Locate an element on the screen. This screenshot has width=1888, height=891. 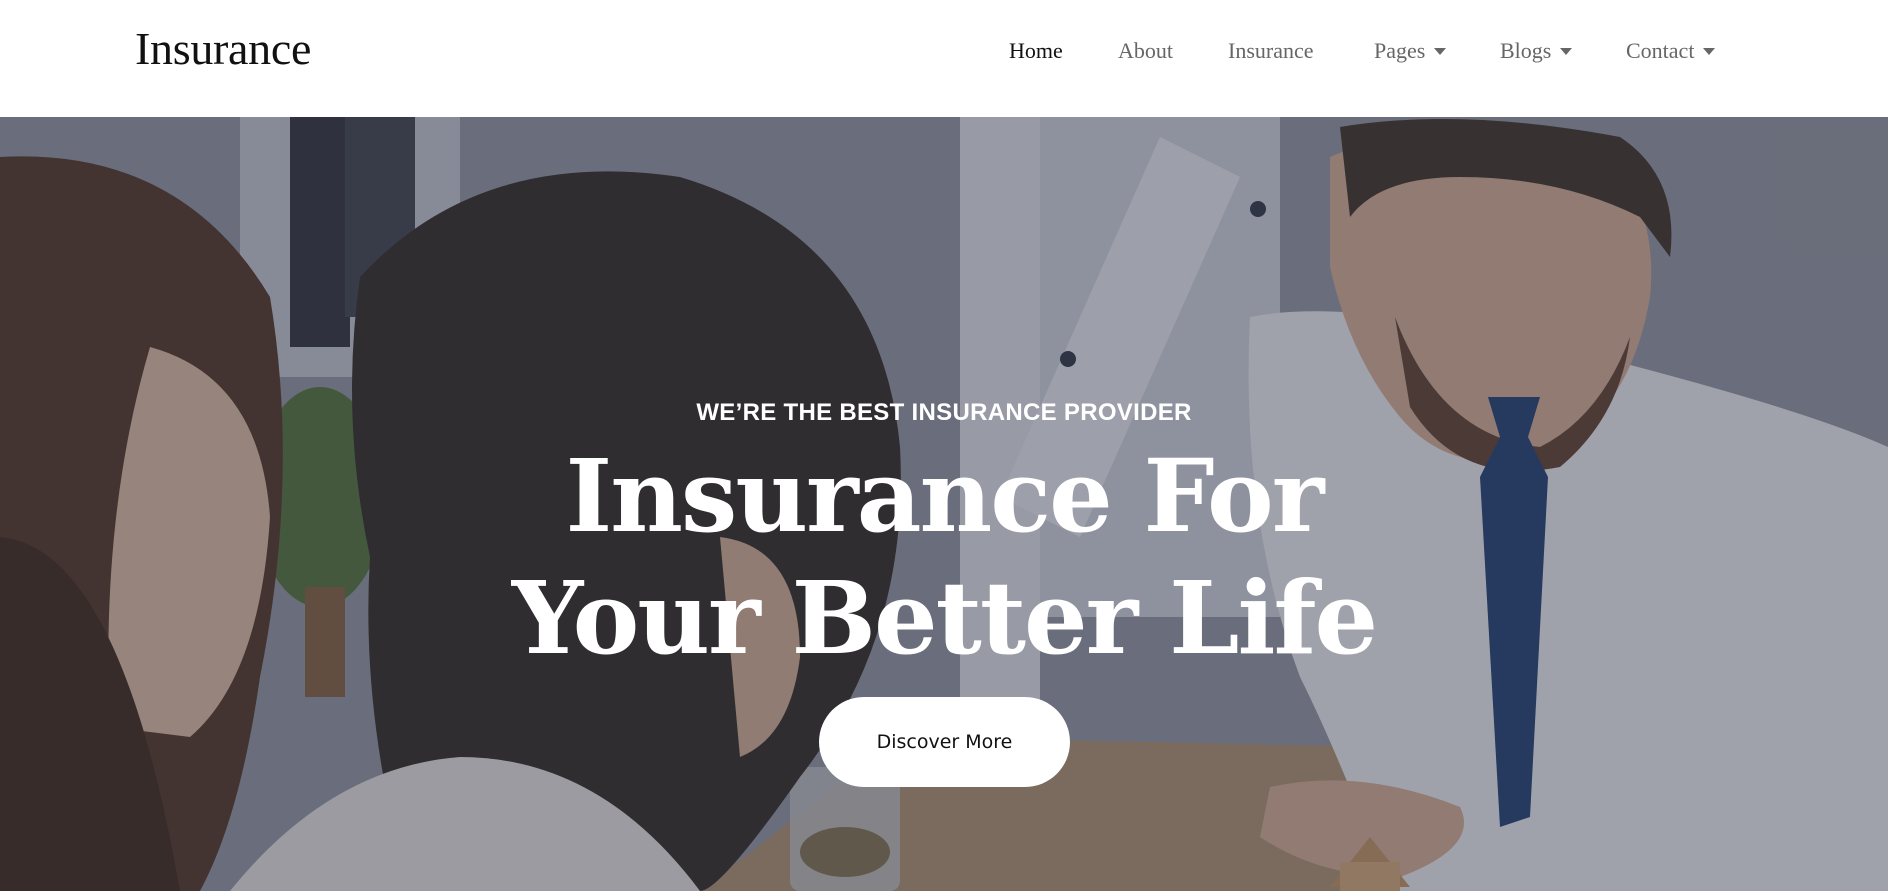
nav-item-blogs: Blogs is located at coordinates (1536, 51).